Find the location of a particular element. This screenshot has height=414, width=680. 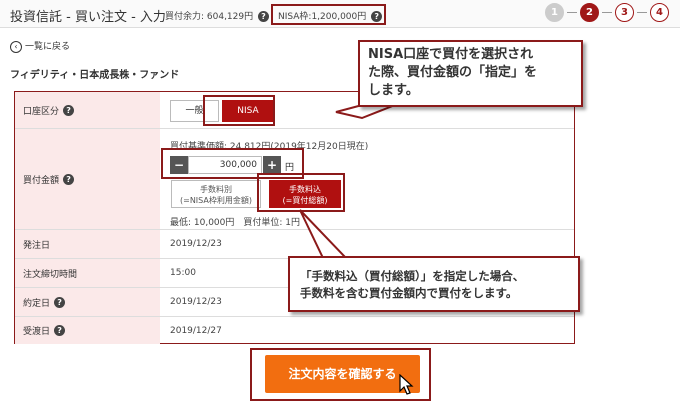

callout-fee-included: 「手数料込（買付総額）」を指定した場合、 手数料を含む買付金額内で買付をします。 is located at coordinates (434, 284).